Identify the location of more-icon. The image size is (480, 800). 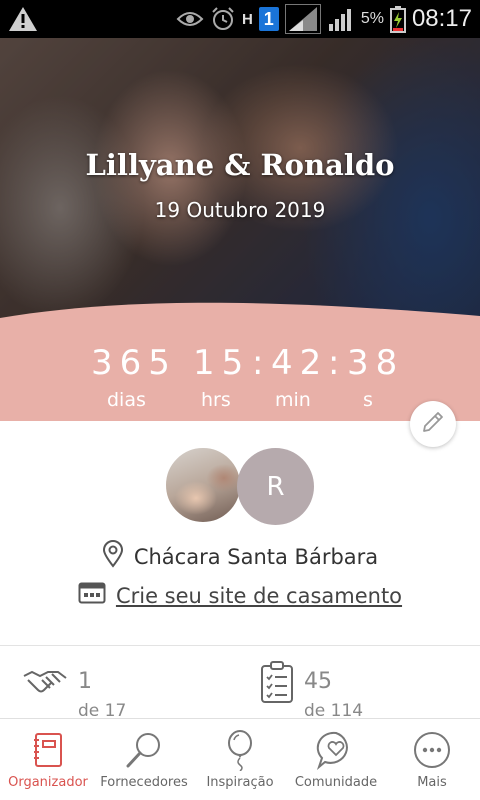
(432, 750).